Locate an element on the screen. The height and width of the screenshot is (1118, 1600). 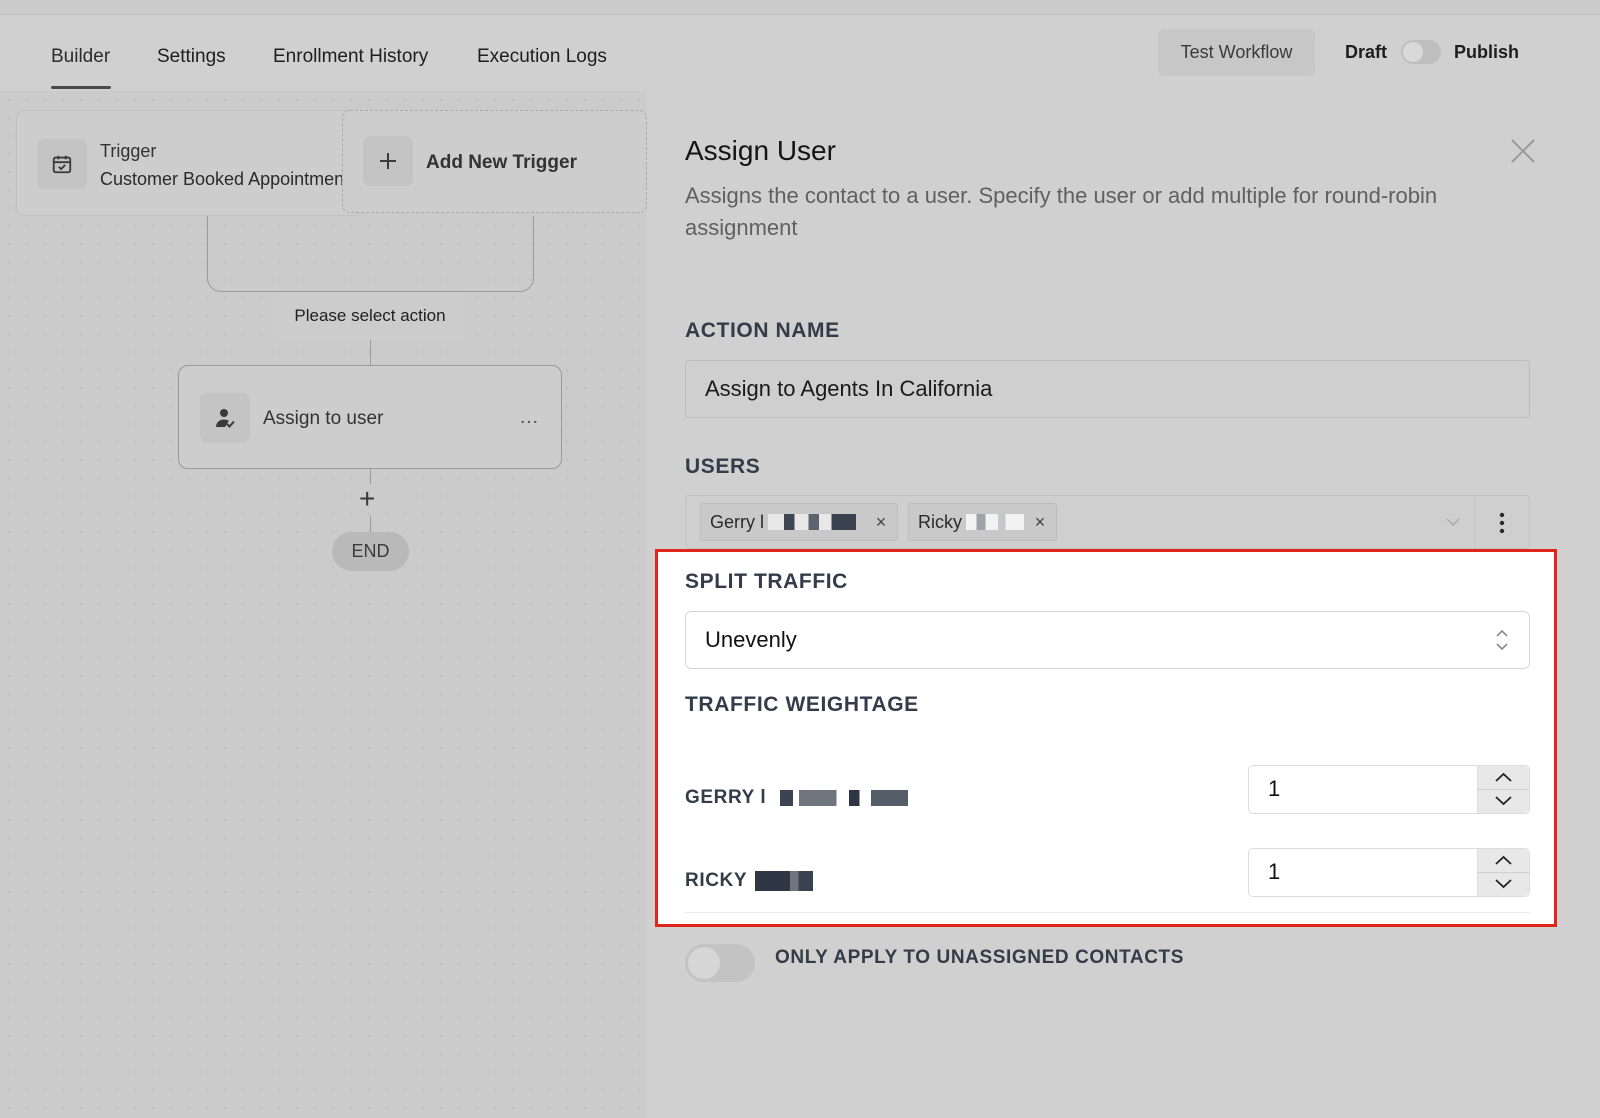
user-chip: Ricky × is located at coordinates (982, 522).